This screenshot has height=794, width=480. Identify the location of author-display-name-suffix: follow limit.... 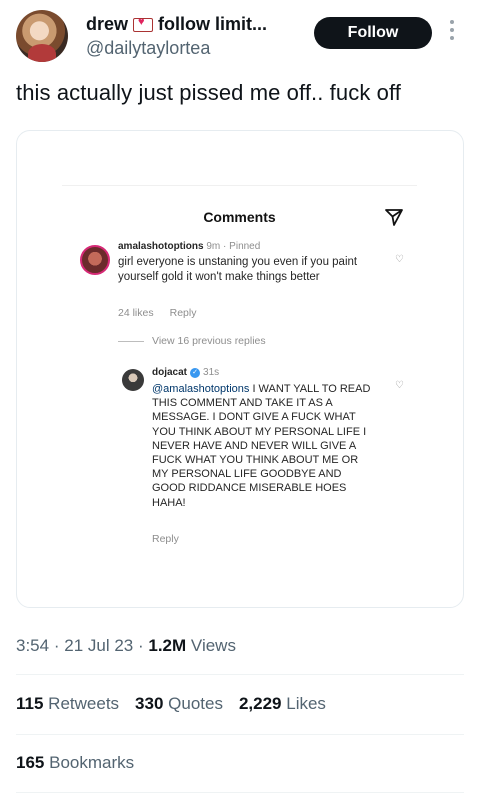
(213, 24).